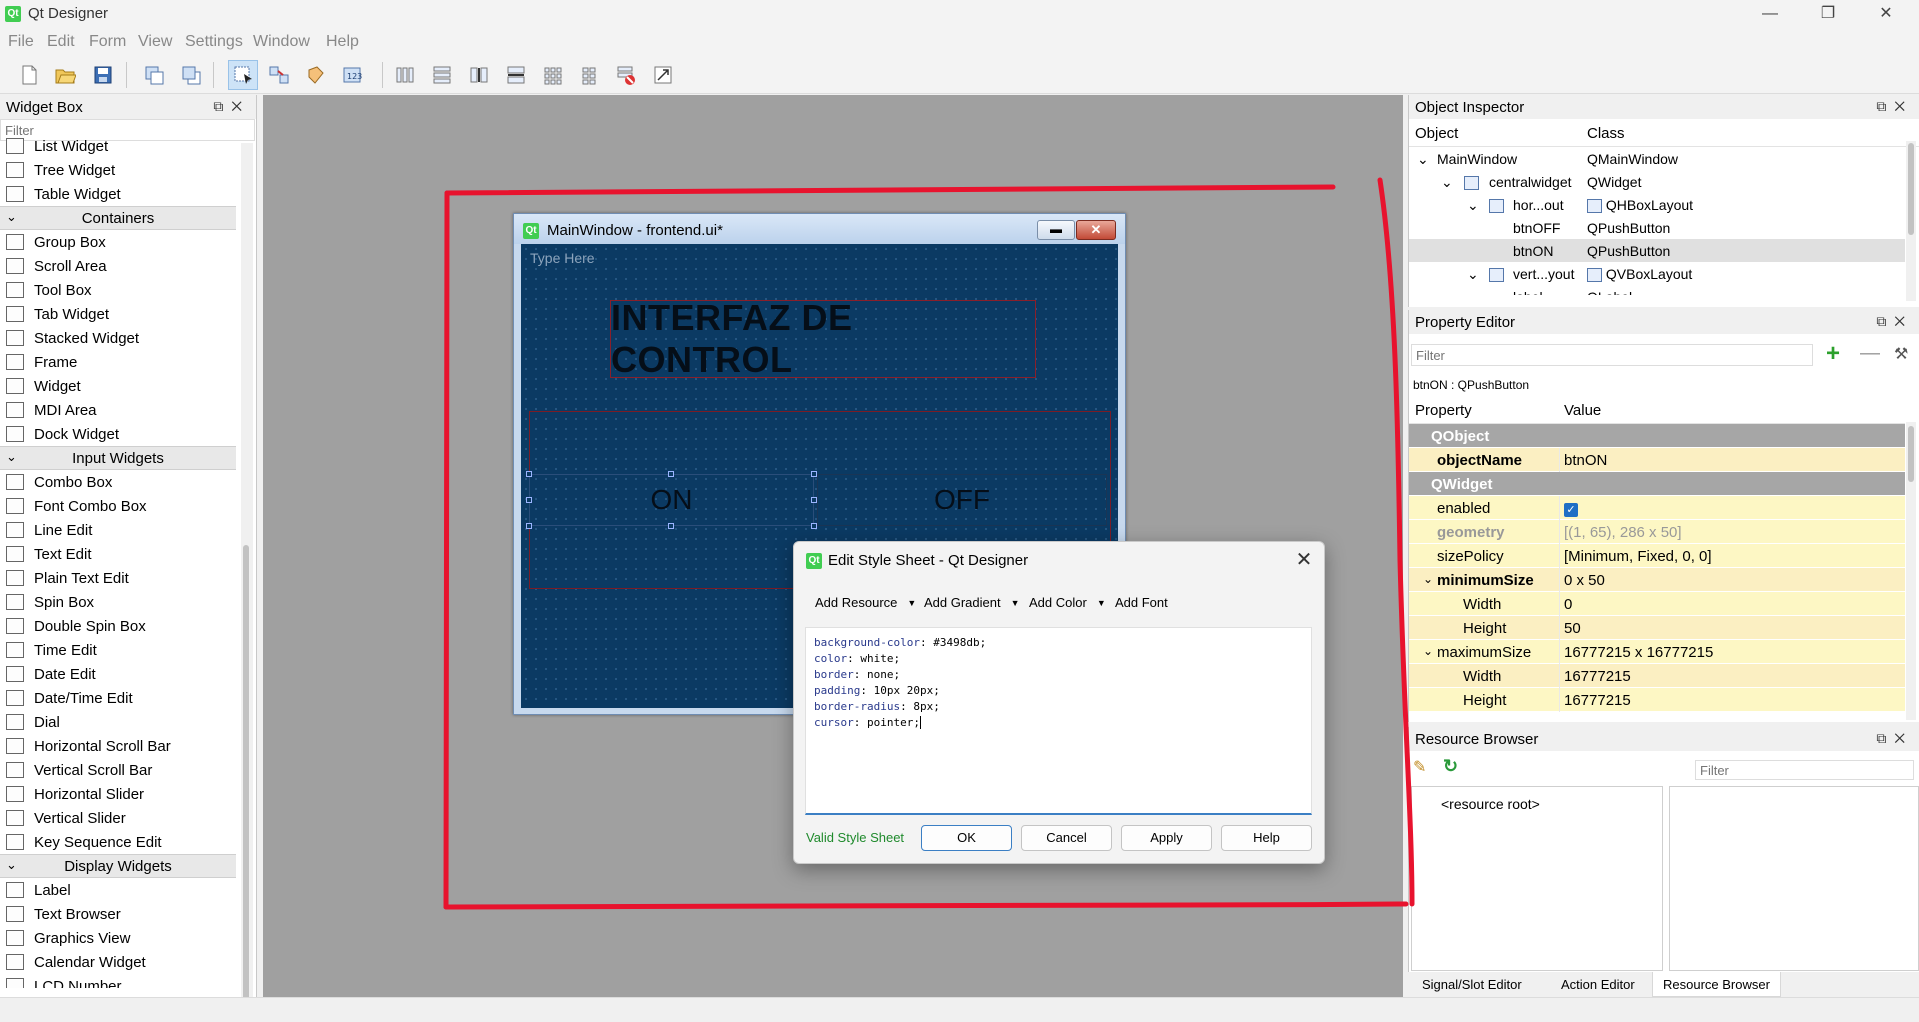 The width and height of the screenshot is (1919, 1022). Describe the element at coordinates (65, 75) in the screenshot. I see `open-folder-icon` at that location.